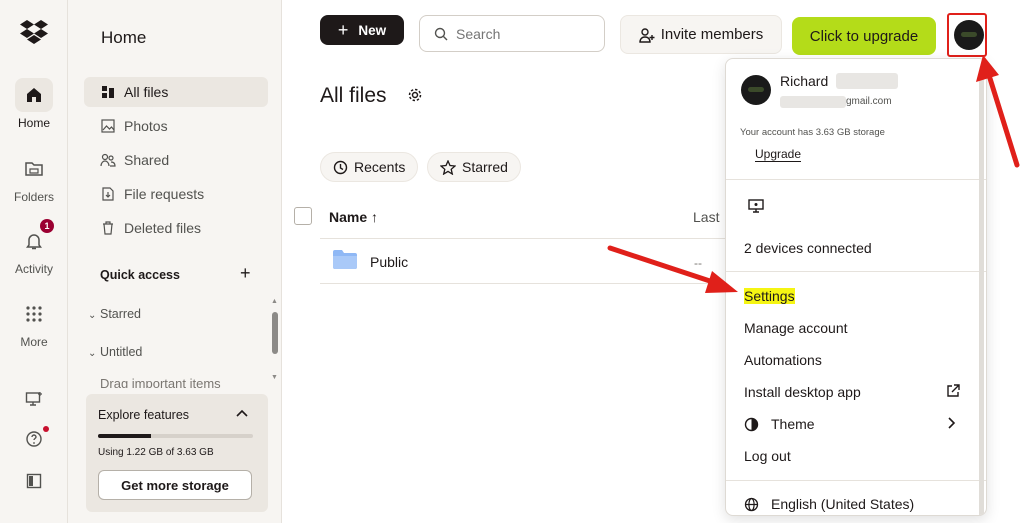  Describe the element at coordinates (521, 33) in the screenshot. I see `search-input` at that location.